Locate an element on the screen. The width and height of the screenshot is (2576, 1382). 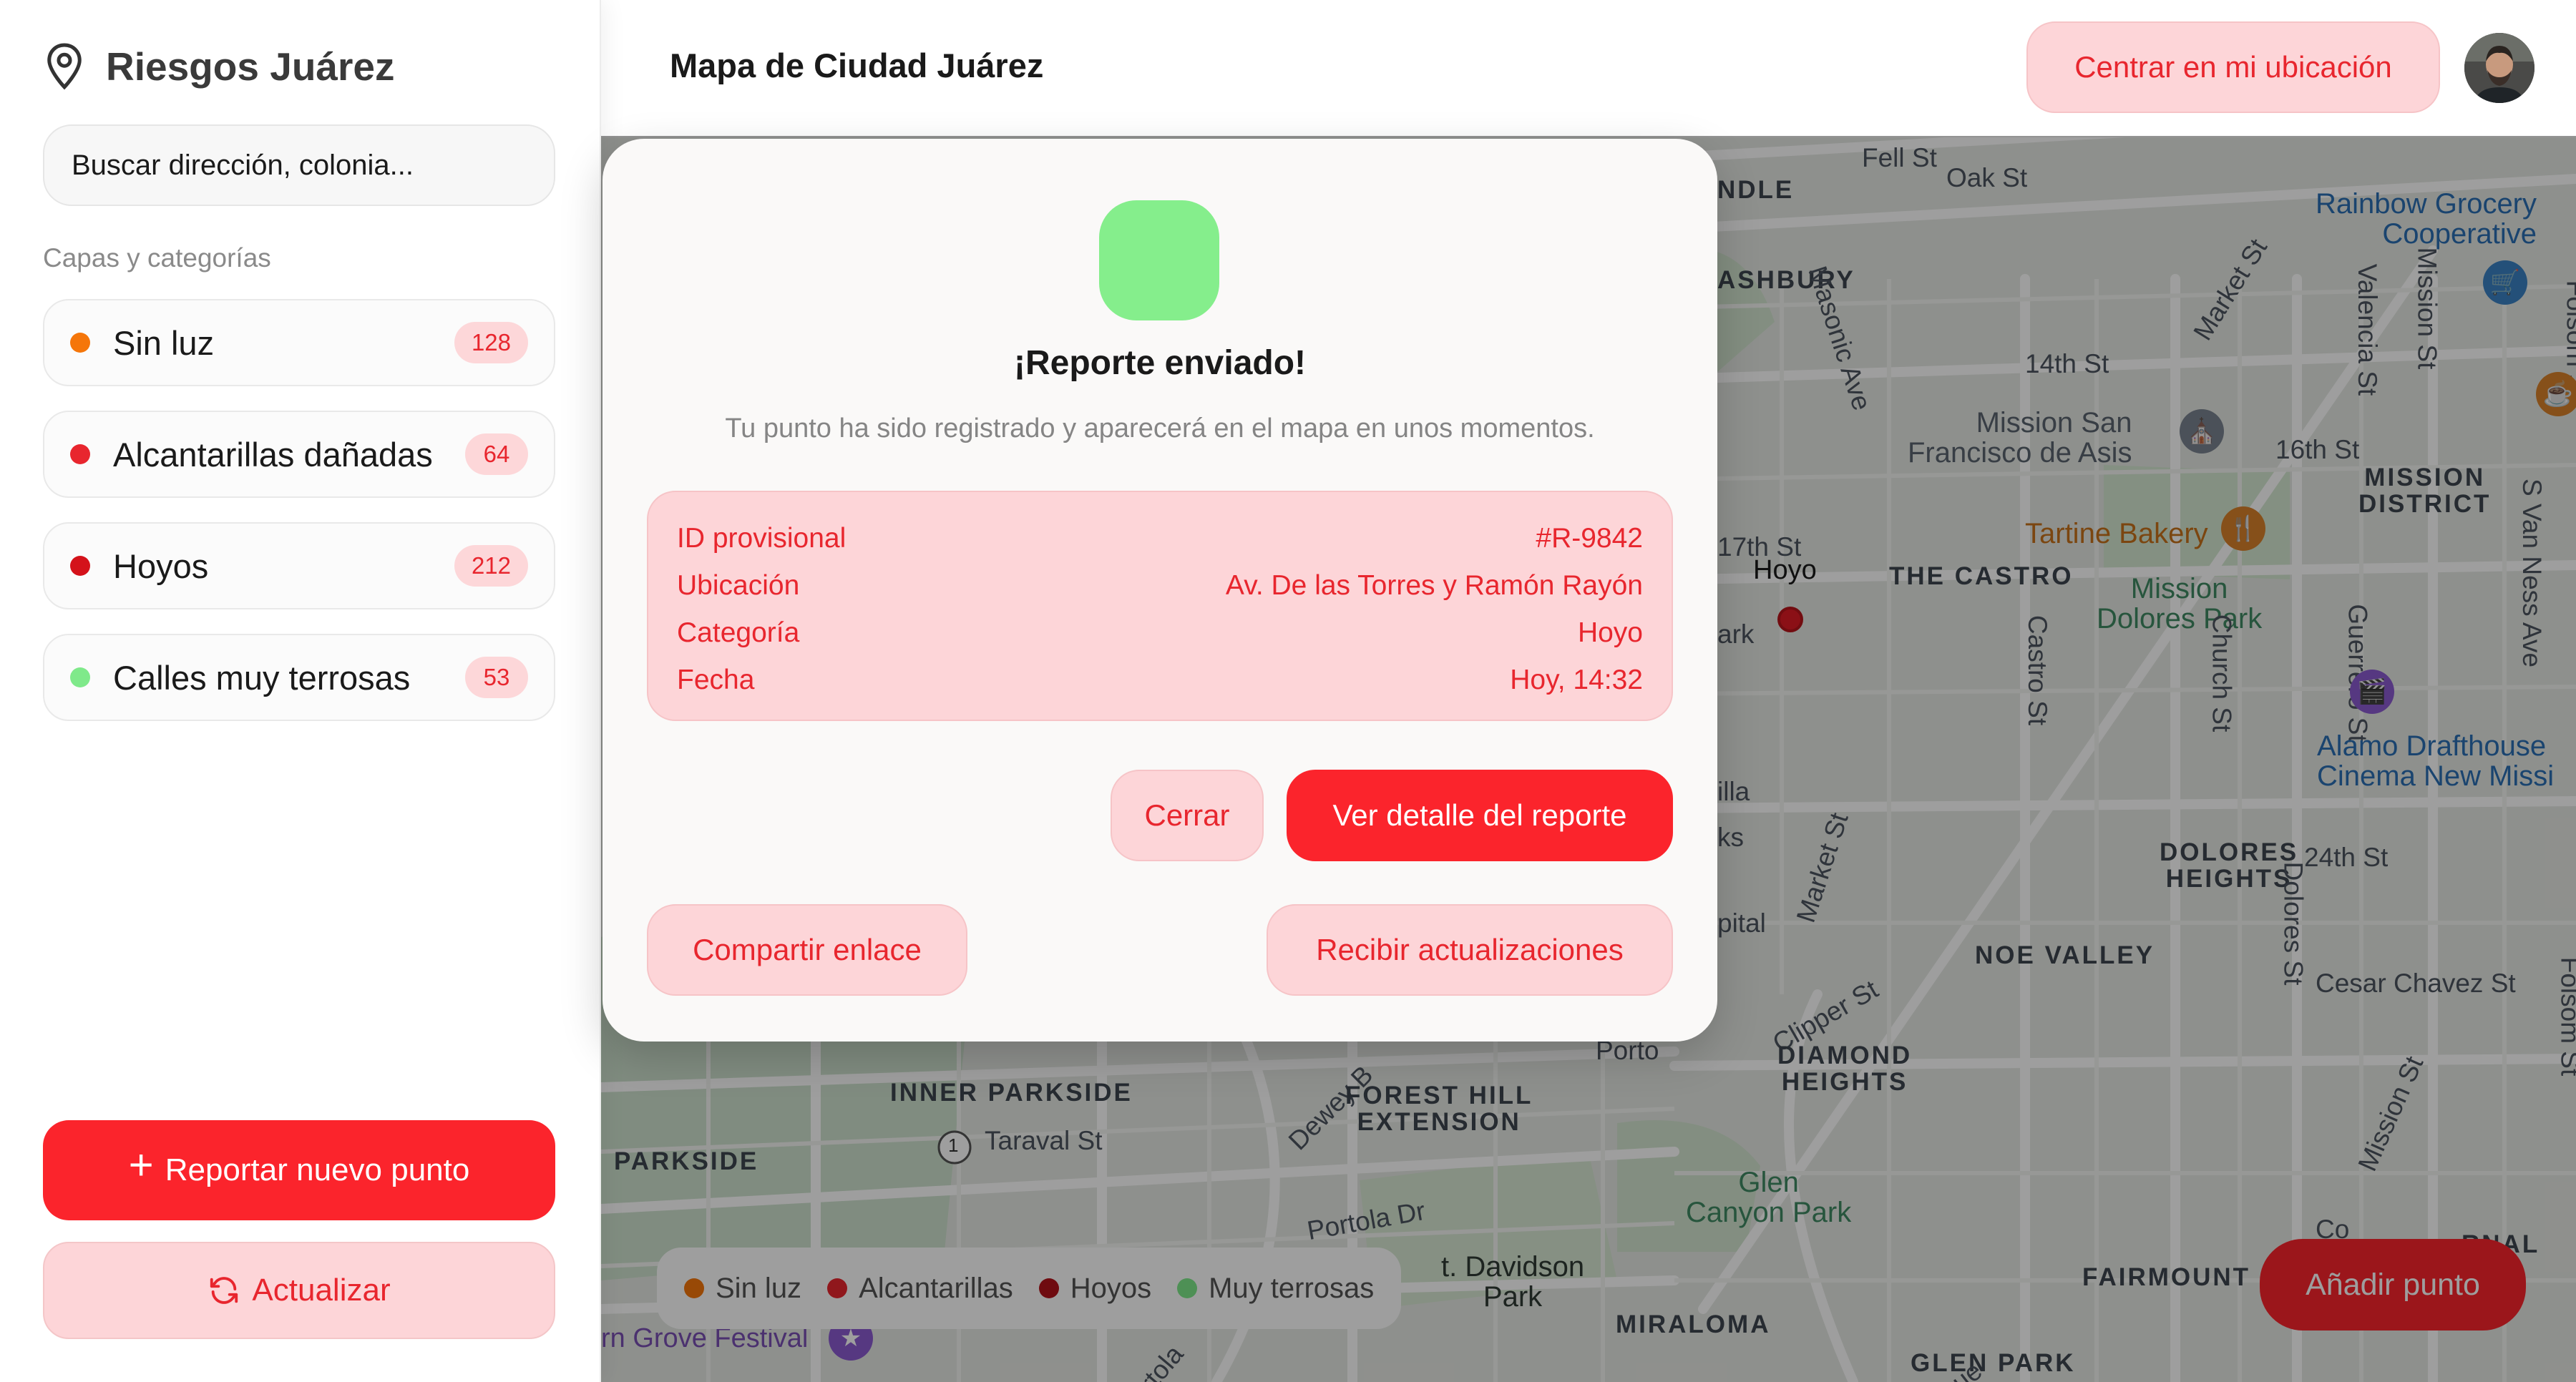
layers-section-label: Capas y categorías is located at coordinates (157, 258).